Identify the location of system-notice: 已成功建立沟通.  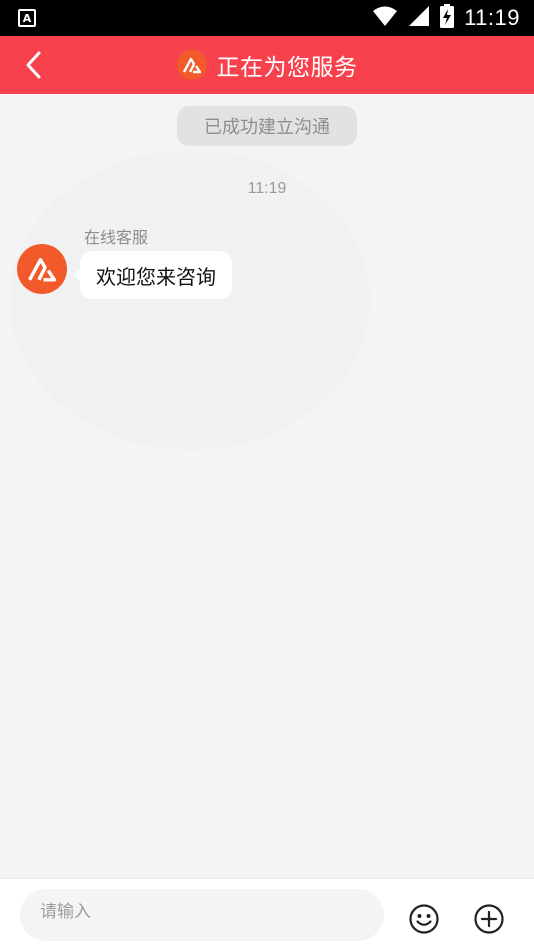
(267, 126).